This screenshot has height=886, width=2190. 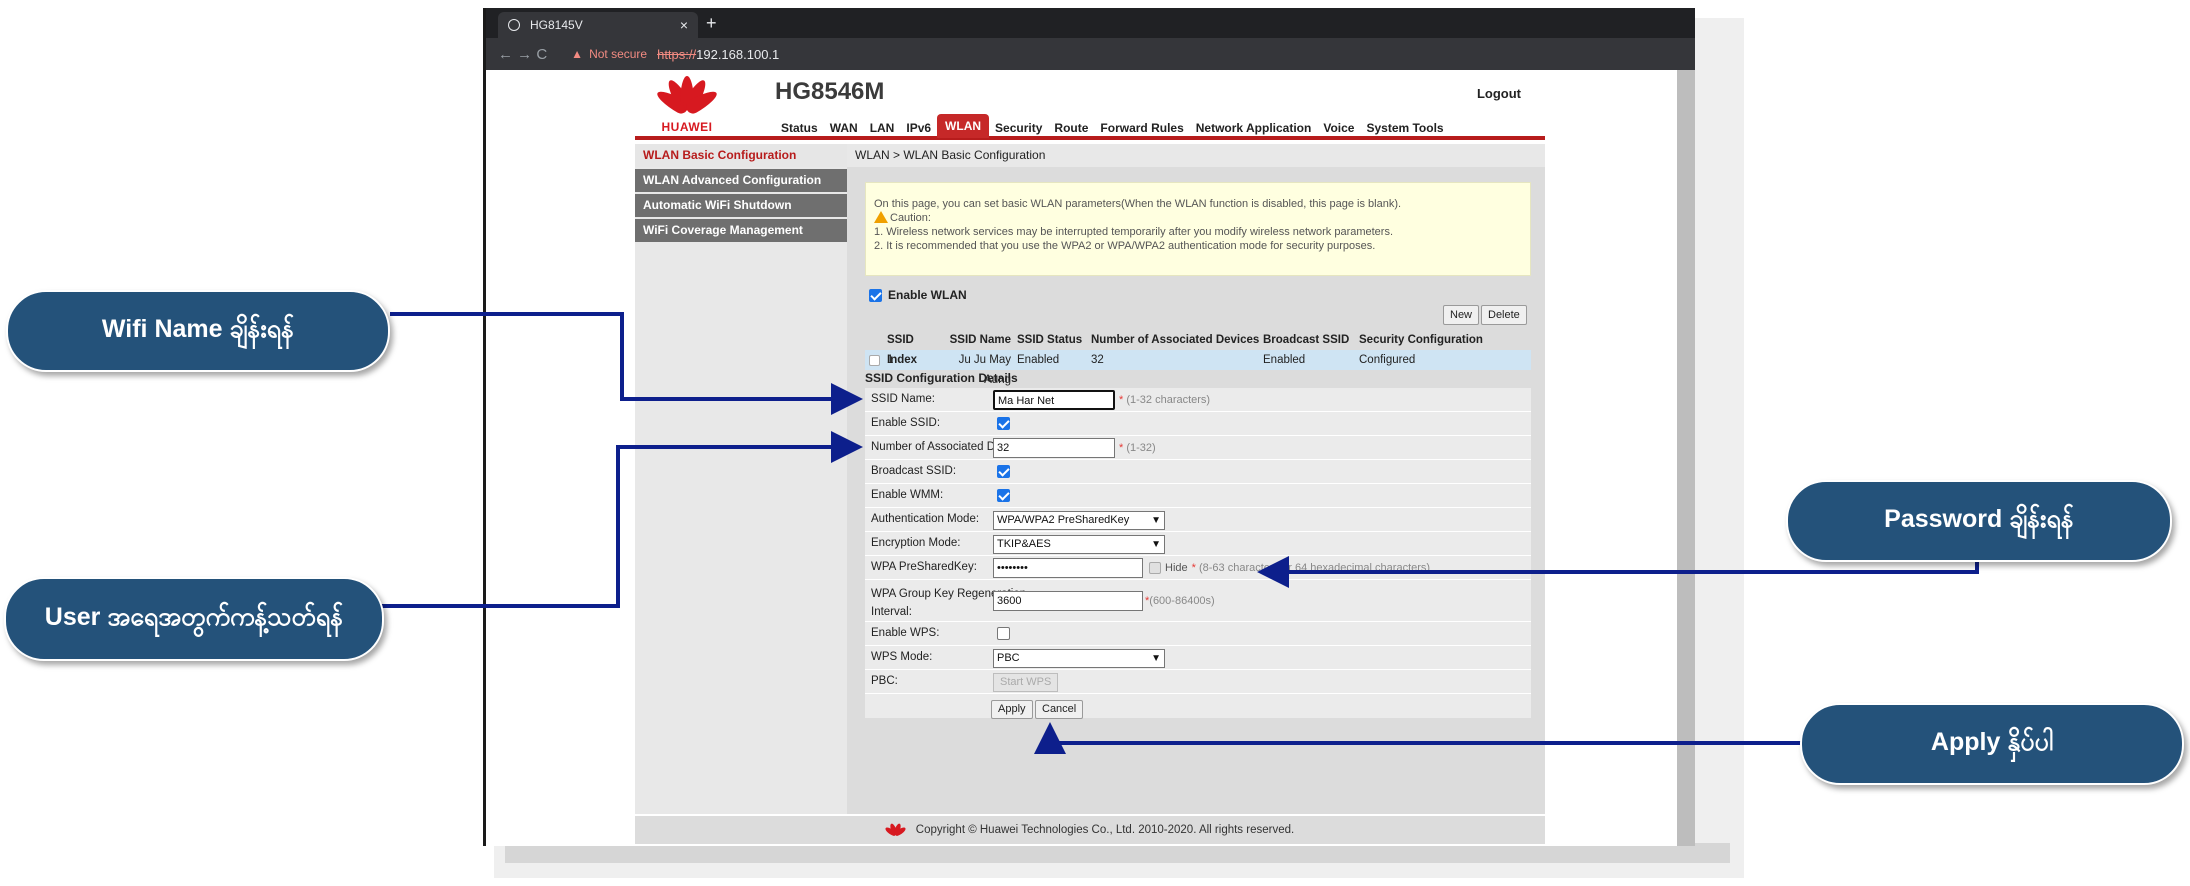 I want to click on enable-wlan-row: Enable WLAN, so click(x=918, y=295).